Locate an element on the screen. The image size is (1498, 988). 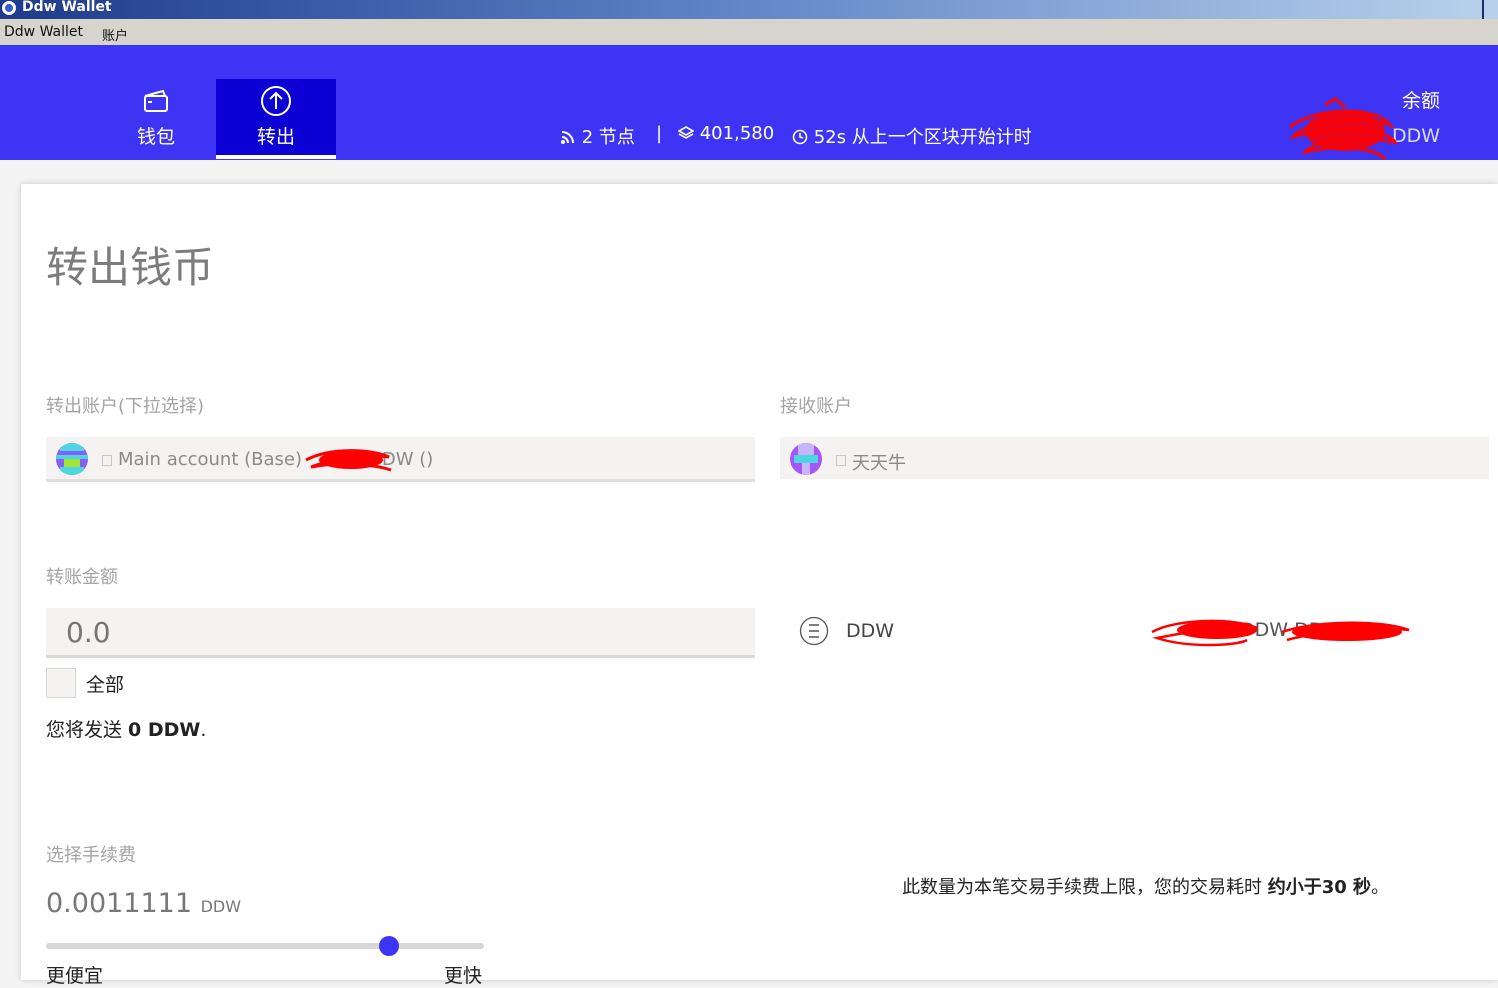
block-number: 401,580 is located at coordinates (726, 133).